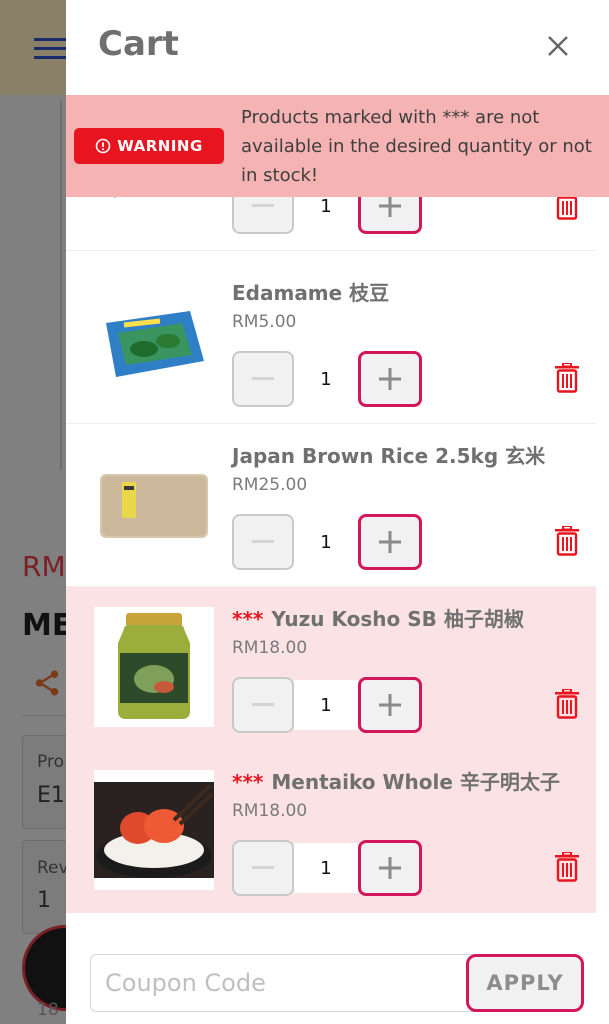  What do you see at coordinates (558, 46) in the screenshot?
I see `close-icon` at bounding box center [558, 46].